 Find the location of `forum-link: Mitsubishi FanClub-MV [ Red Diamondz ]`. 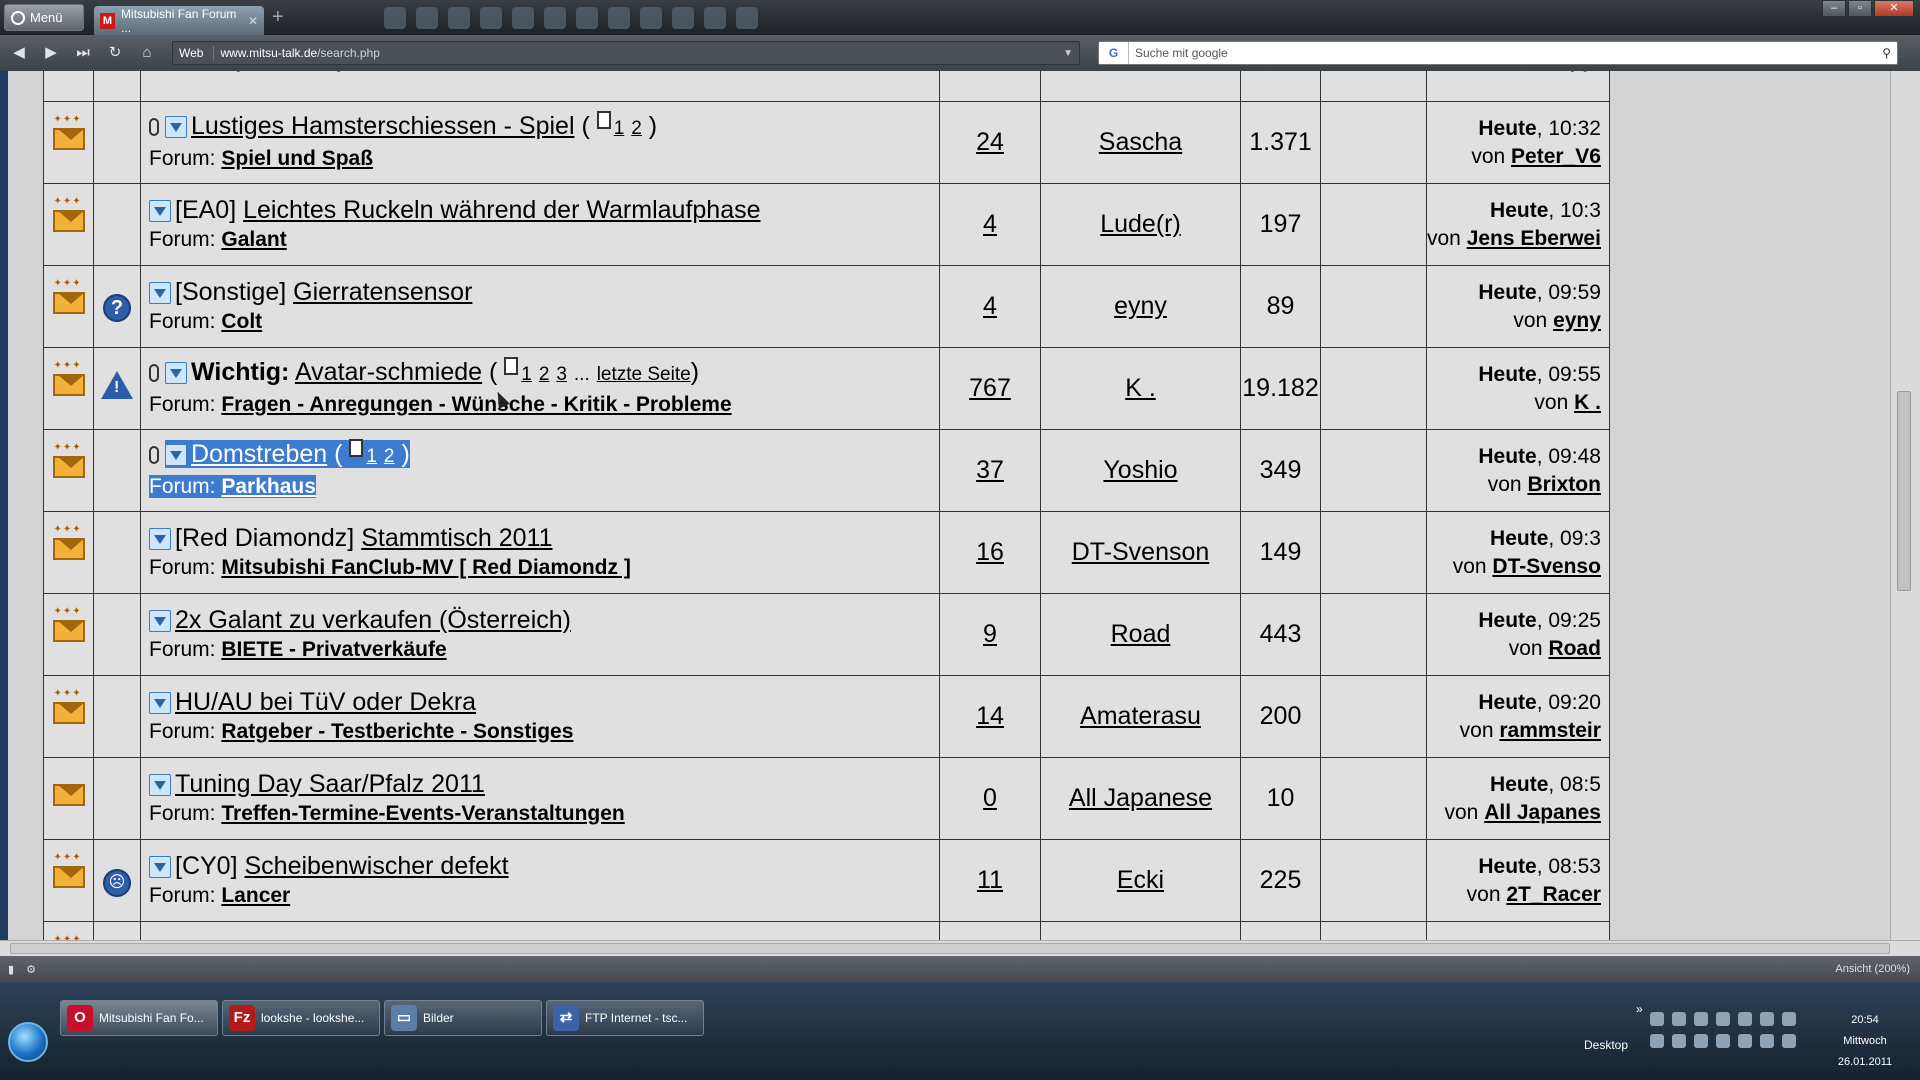

forum-link: Mitsubishi FanClub-MV [ Red Diamondz ] is located at coordinates (425, 567).